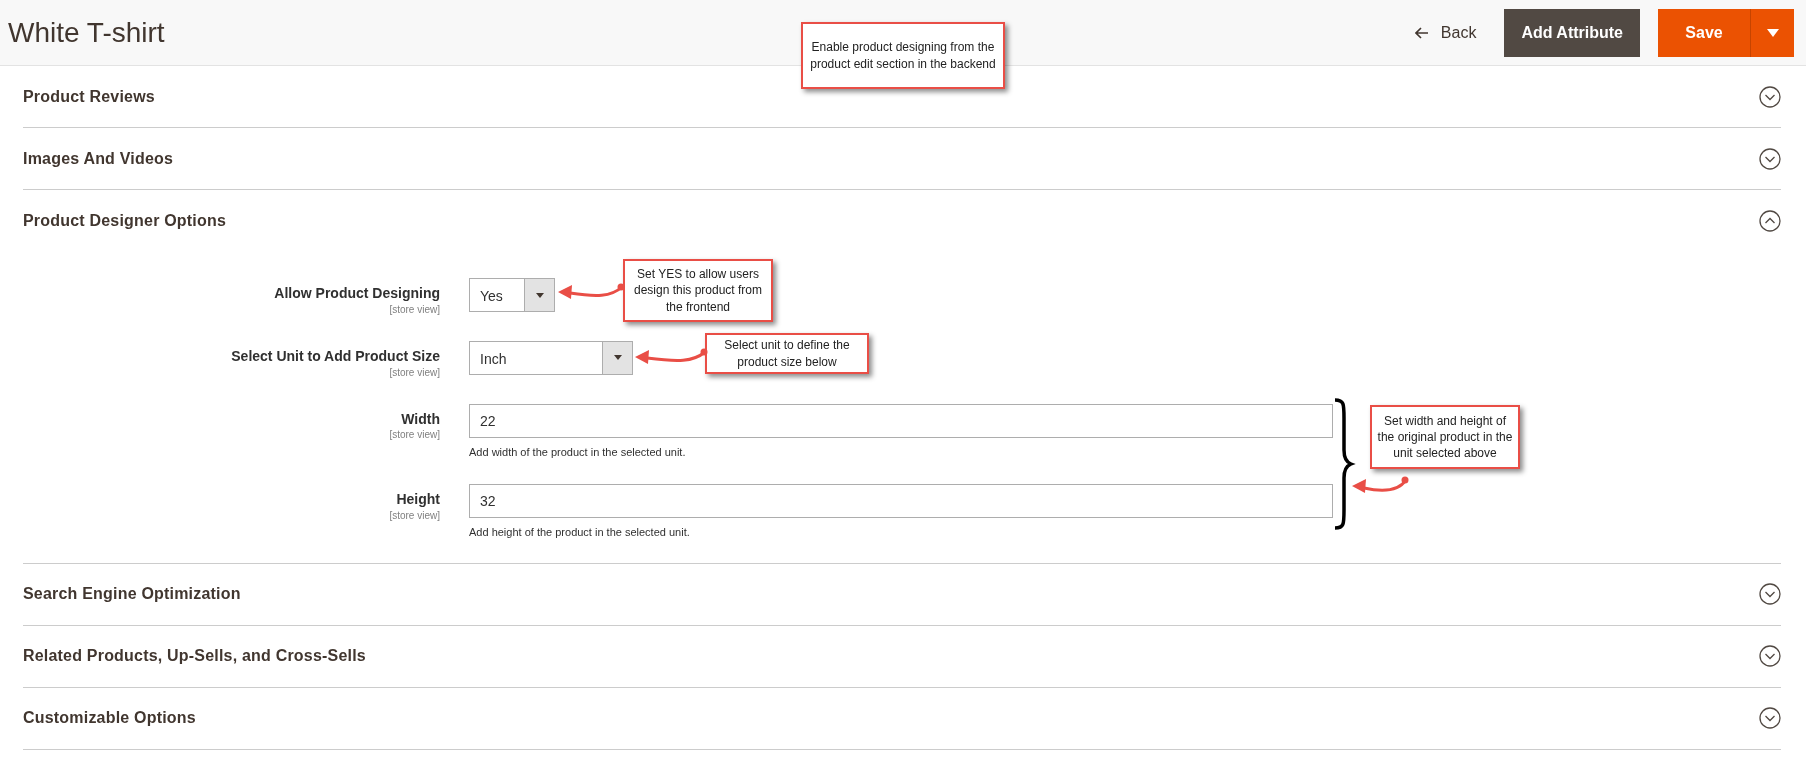 Image resolution: width=1806 pixels, height=769 pixels. I want to click on field-label: Width, so click(420, 419).